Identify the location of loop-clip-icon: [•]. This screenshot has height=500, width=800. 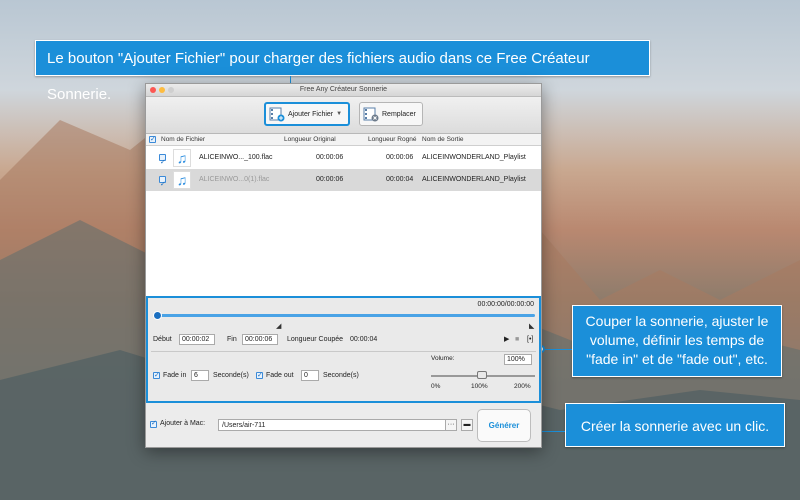
(530, 340).